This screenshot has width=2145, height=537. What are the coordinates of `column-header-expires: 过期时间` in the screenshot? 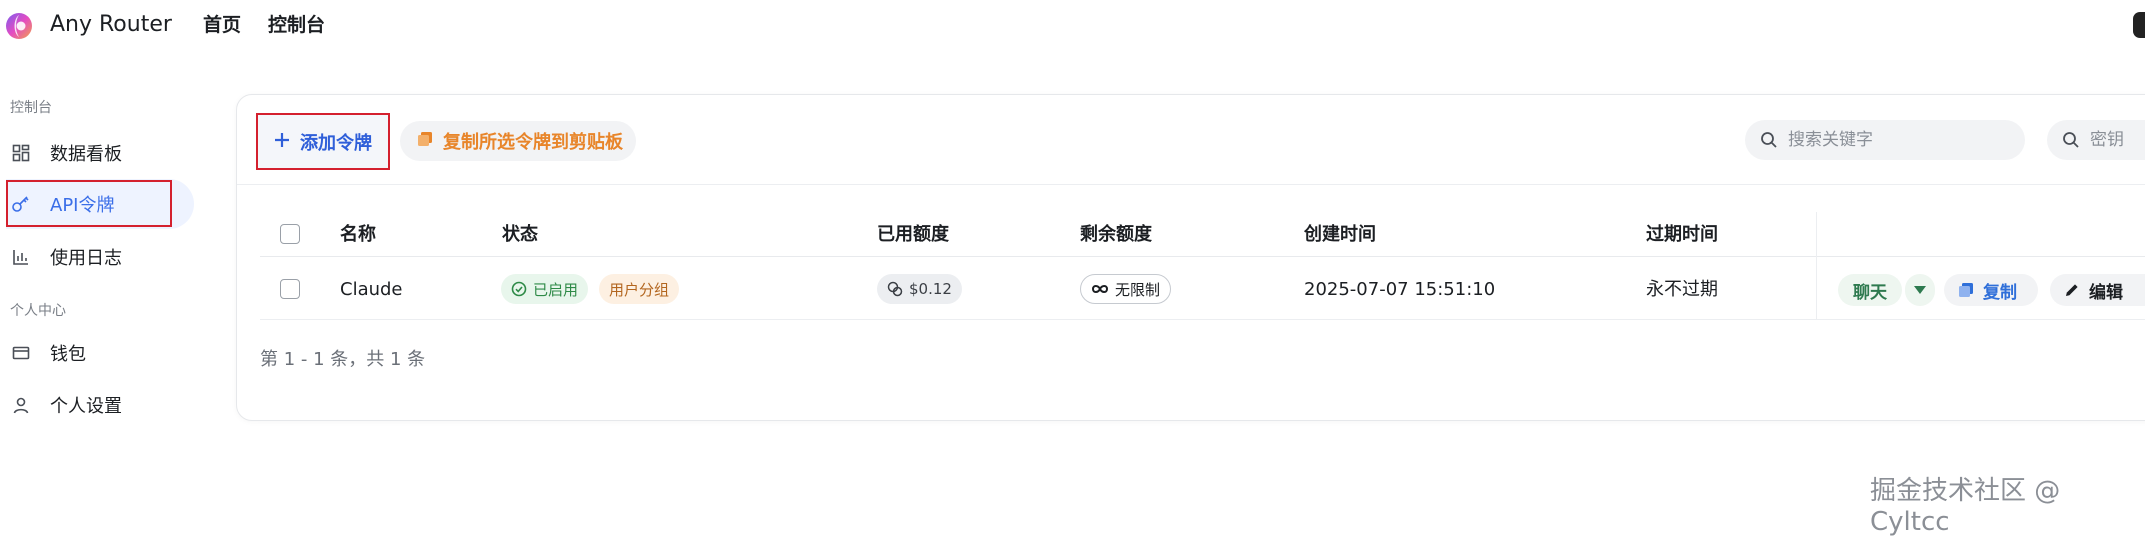 It's located at (1682, 235).